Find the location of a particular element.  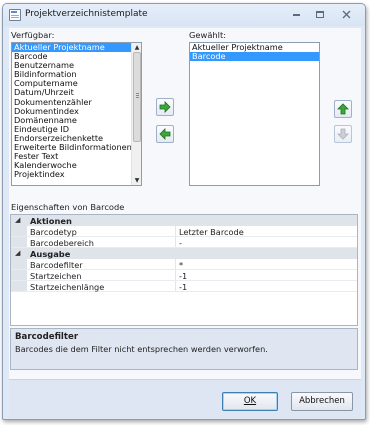

add-button is located at coordinates (165, 107).